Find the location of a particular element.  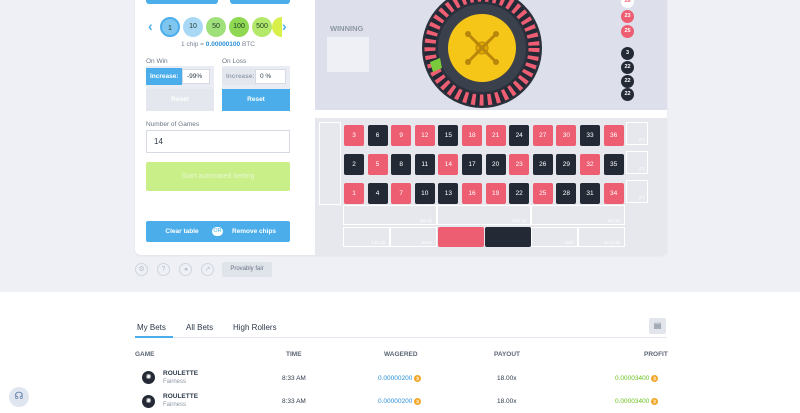

remove-chips-button: Remove chips is located at coordinates (254, 231).